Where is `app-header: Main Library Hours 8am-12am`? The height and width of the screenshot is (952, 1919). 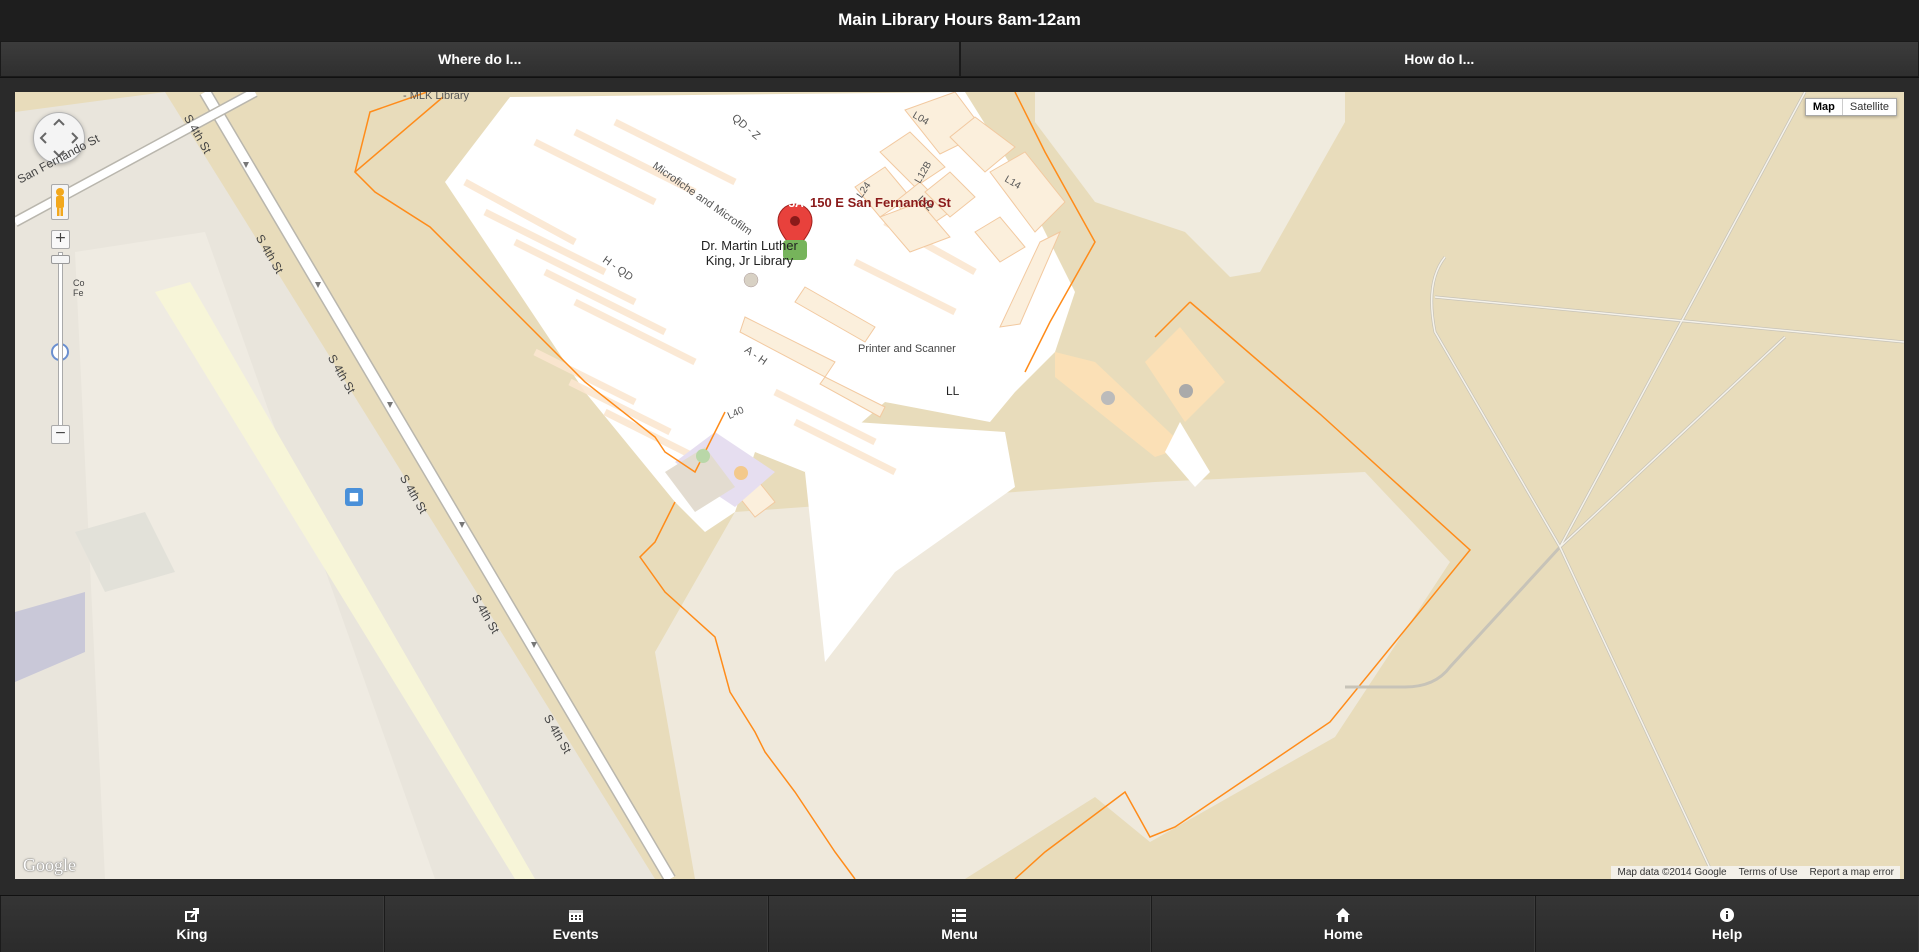
app-header: Main Library Hours 8am-12am is located at coordinates (959, 21).